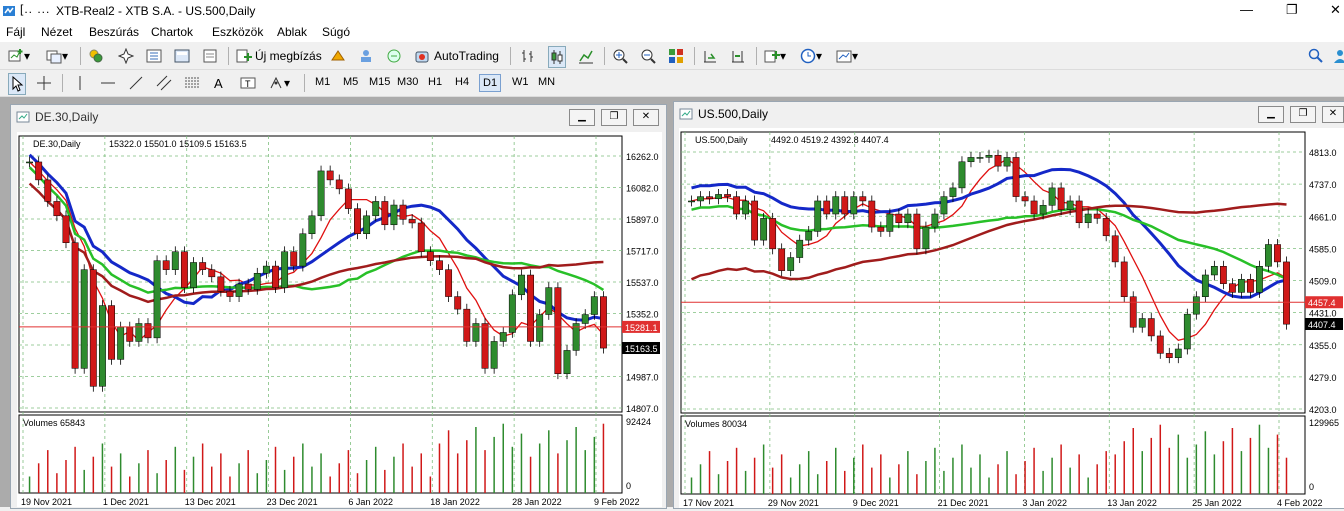 The width and height of the screenshot is (1344, 511). I want to click on account-icon, so click(1338, 56).